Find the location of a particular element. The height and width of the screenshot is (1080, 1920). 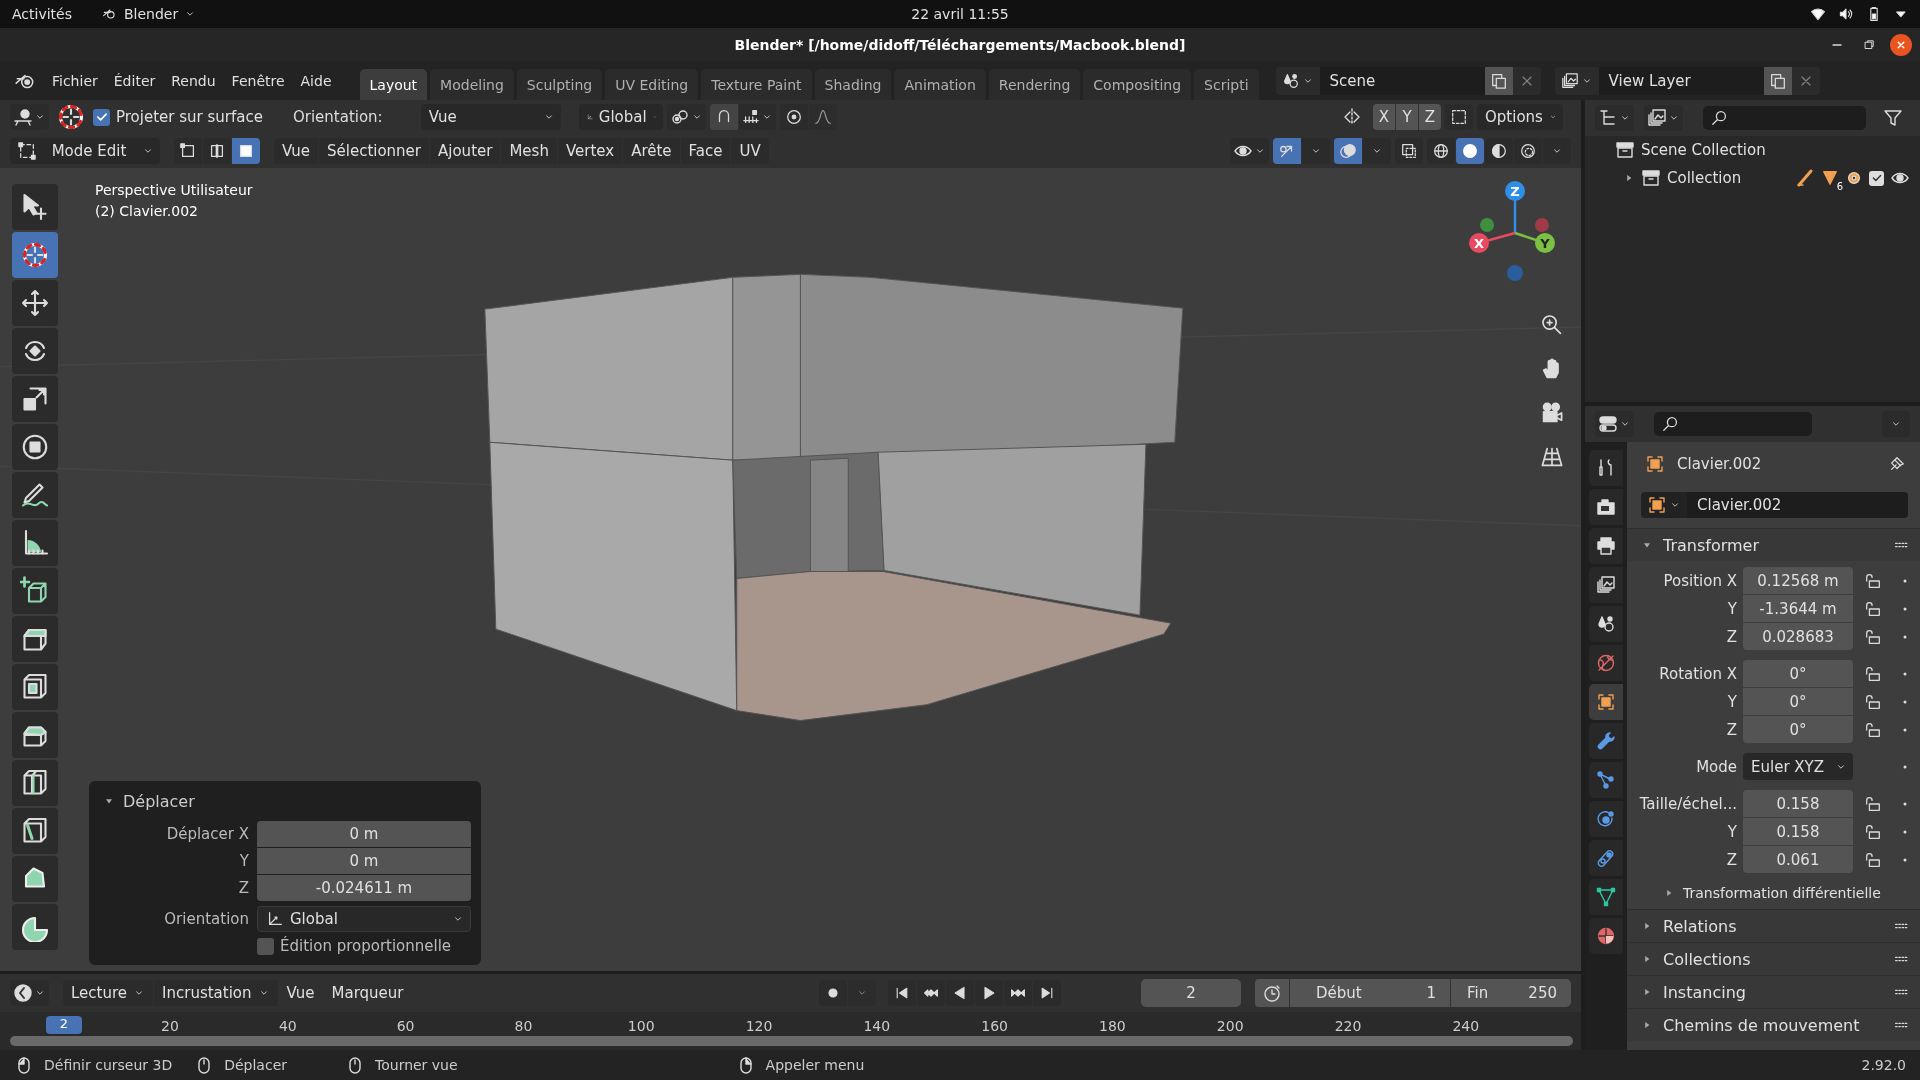

mirror-axis-toggle: X is located at coordinates (1384, 117).